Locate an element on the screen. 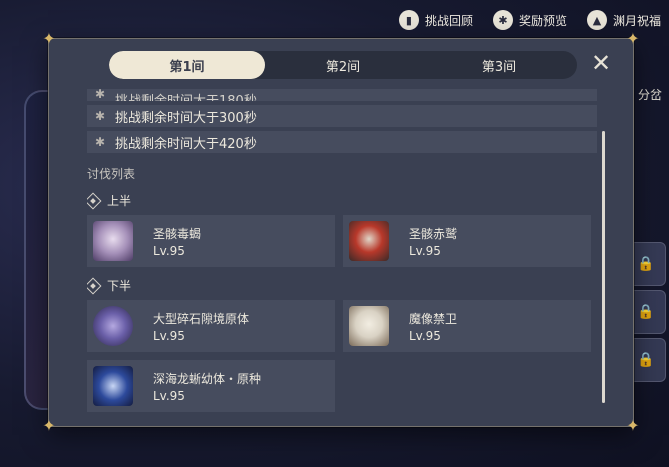 The height and width of the screenshot is (467, 669). reward-preview-button: ✱ 奖励预览 is located at coordinates (529, 20).